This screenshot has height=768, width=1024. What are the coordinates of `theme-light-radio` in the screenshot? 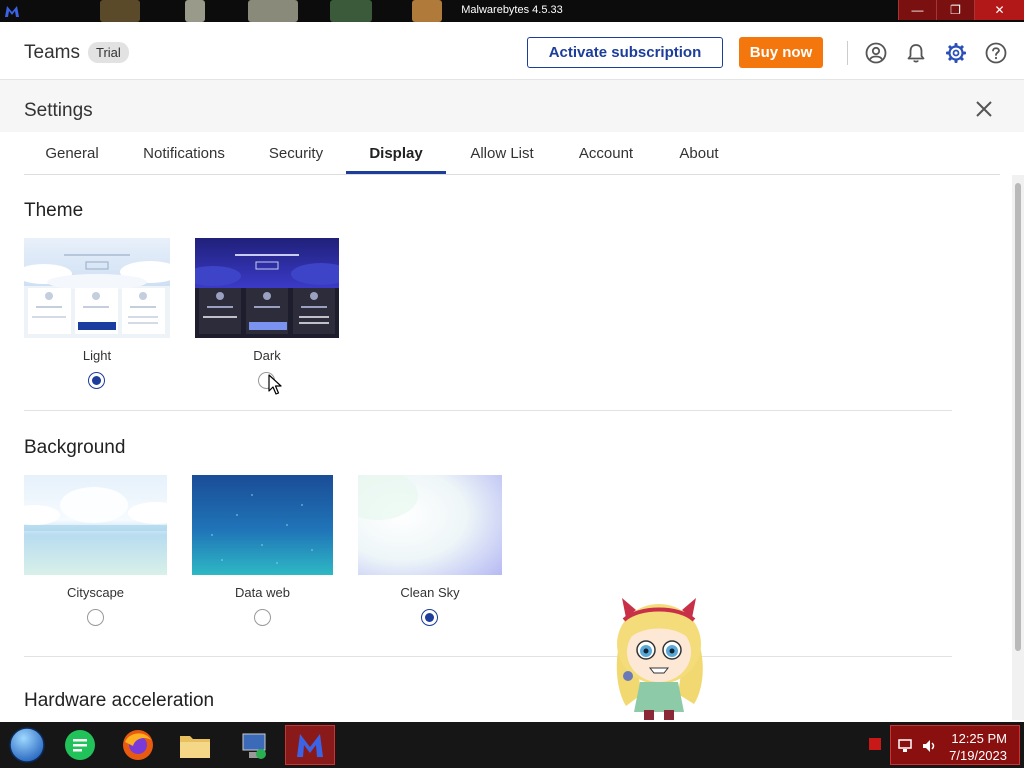 It's located at (96, 380).